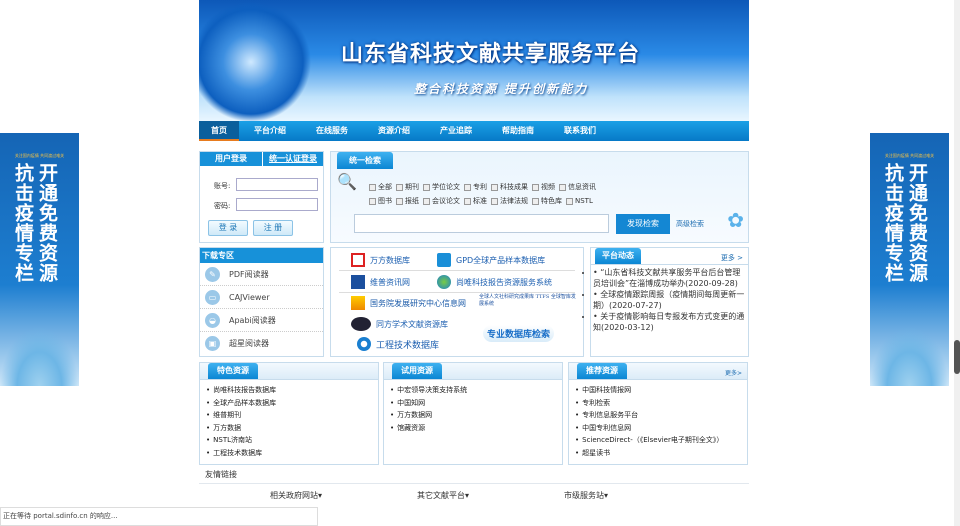  What do you see at coordinates (221, 474) in the screenshot?
I see `friendly-links-title: 友情链接` at bounding box center [221, 474].